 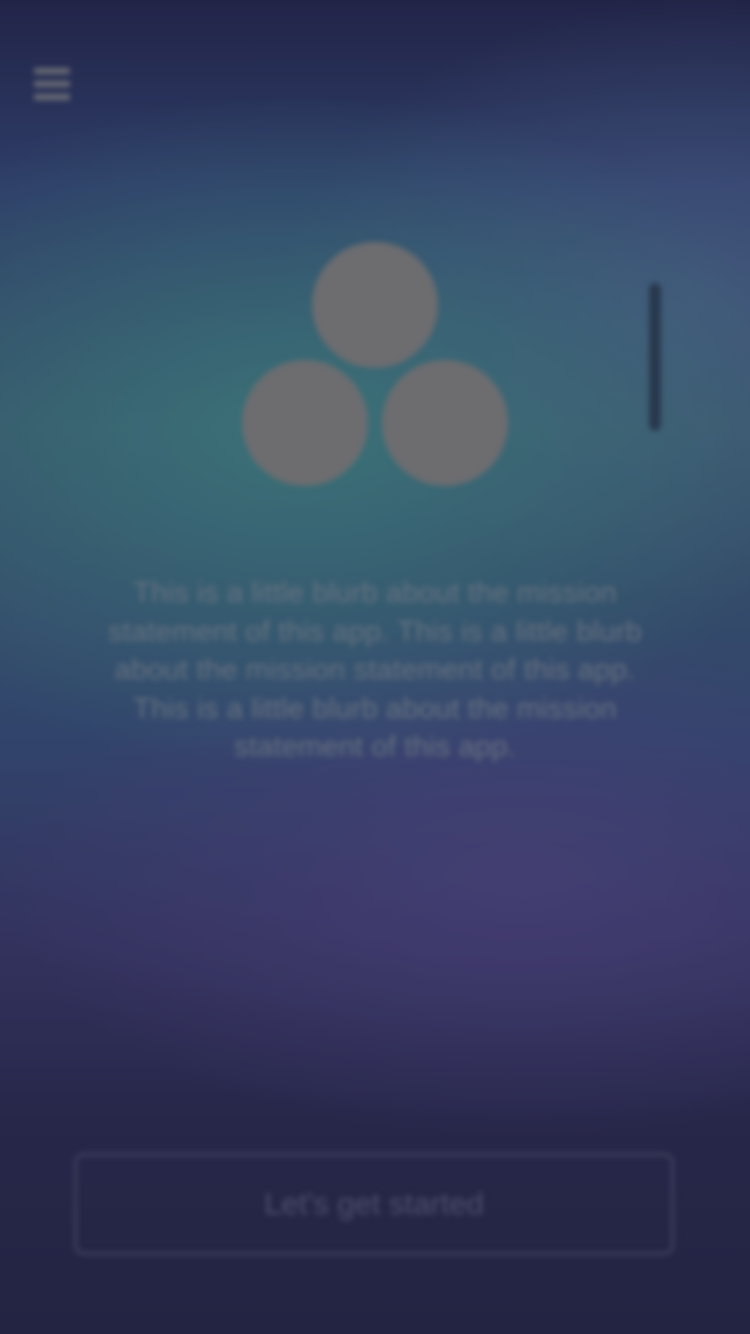 What do you see at coordinates (374, 1204) in the screenshot?
I see `get-started-button: Let's get started` at bounding box center [374, 1204].